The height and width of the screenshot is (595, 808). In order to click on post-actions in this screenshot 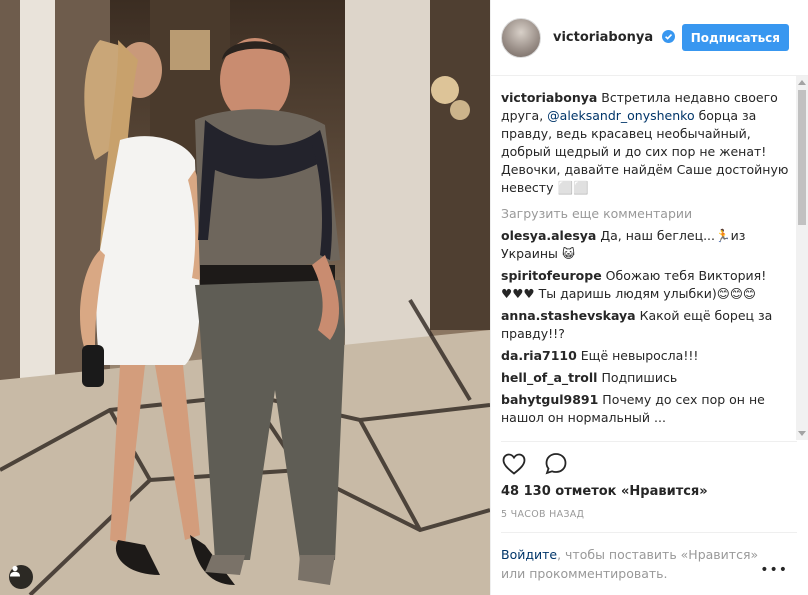, I will do `click(535, 464)`.